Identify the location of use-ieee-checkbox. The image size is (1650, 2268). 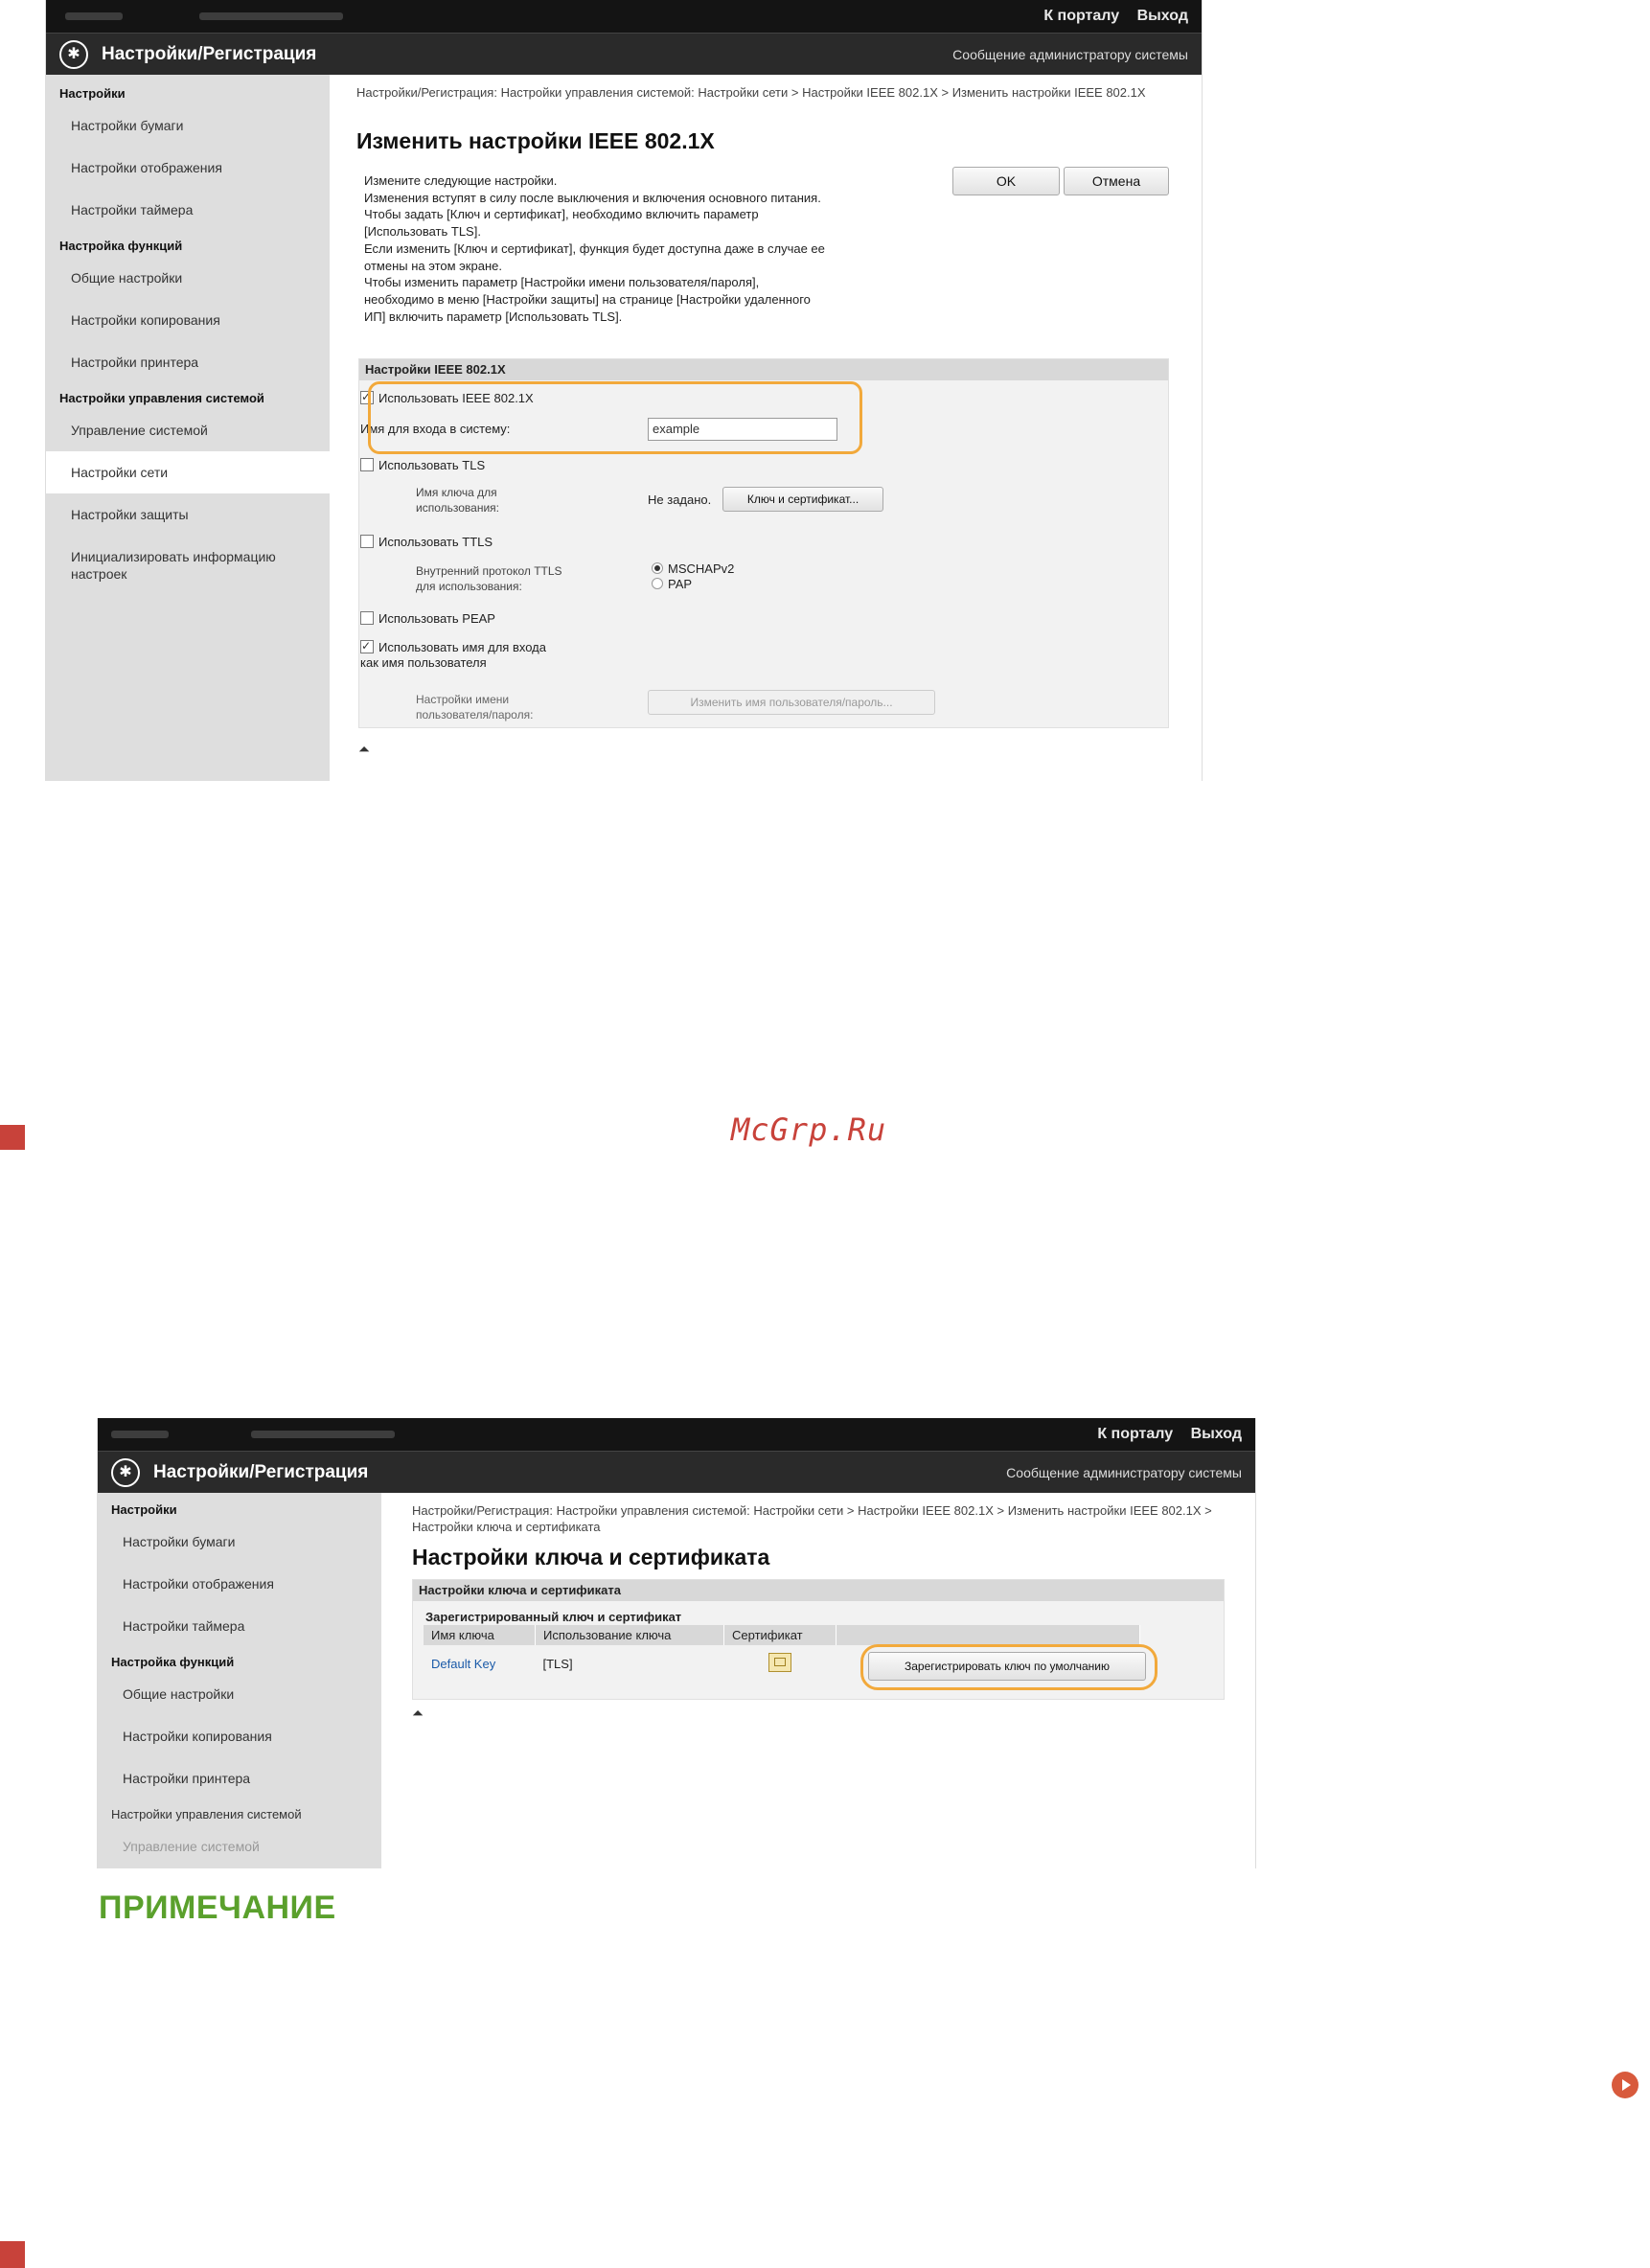
(367, 396).